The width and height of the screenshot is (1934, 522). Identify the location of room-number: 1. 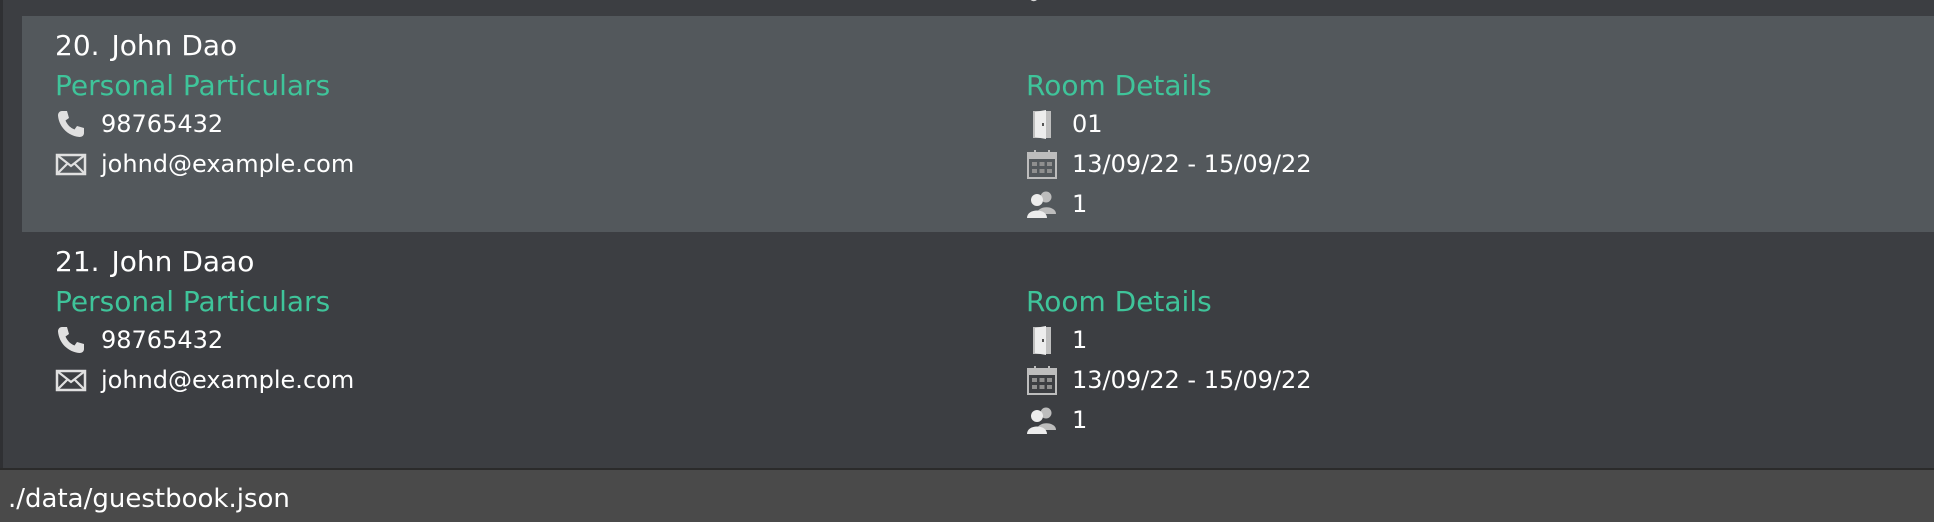
(1080, 340).